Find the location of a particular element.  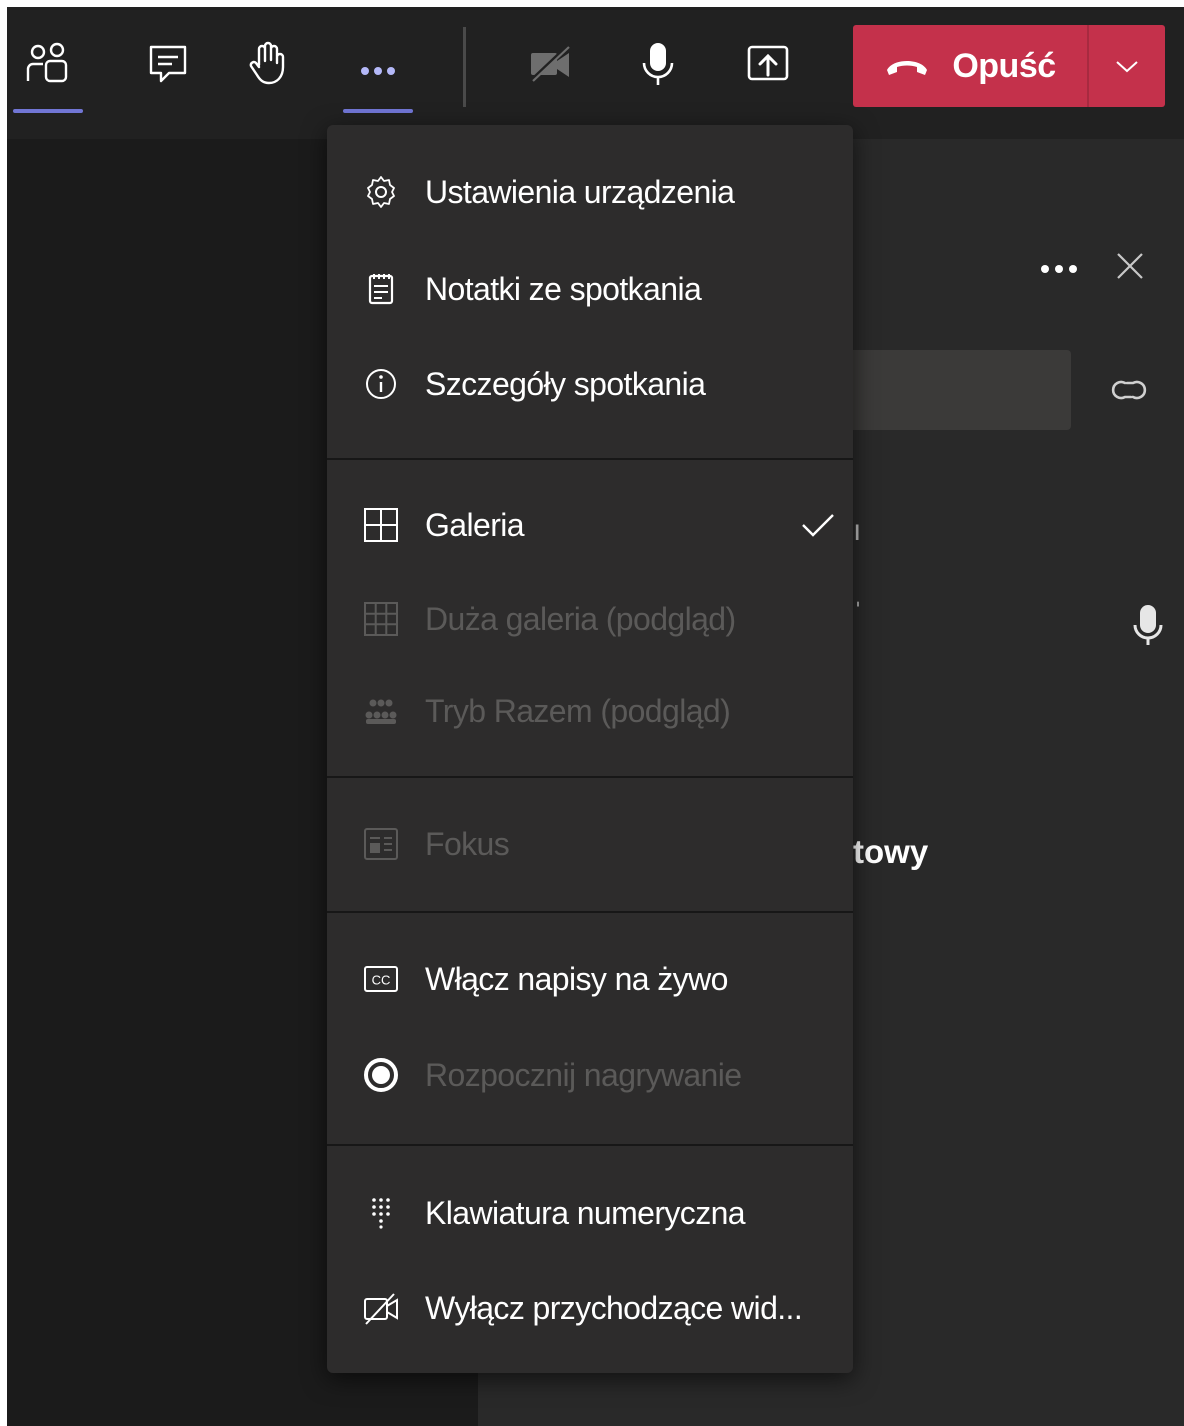

panel-input-field is located at coordinates (954, 390).